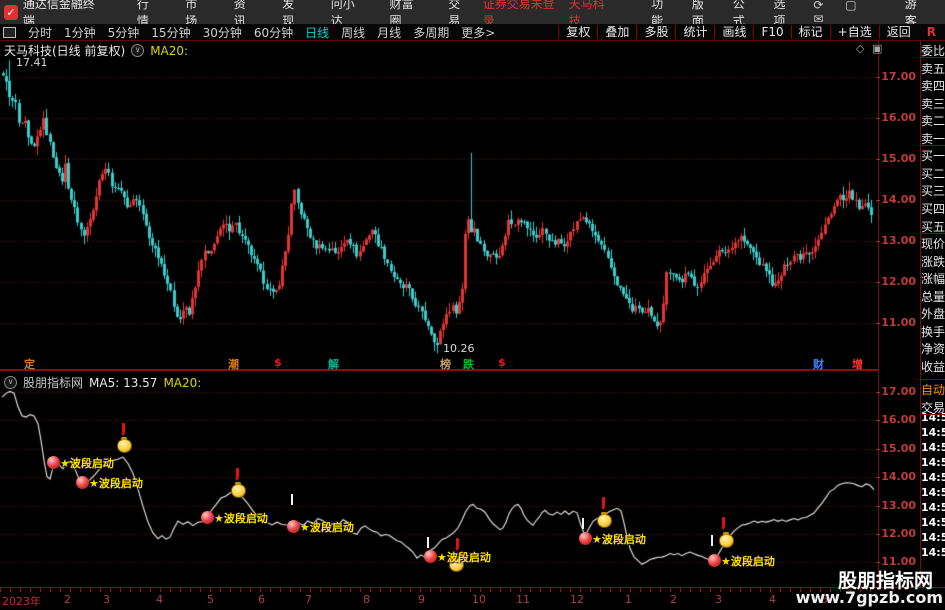 Image resolution: width=945 pixels, height=610 pixels. What do you see at coordinates (80, 32) in the screenshot?
I see `period-button: 1分钟` at bounding box center [80, 32].